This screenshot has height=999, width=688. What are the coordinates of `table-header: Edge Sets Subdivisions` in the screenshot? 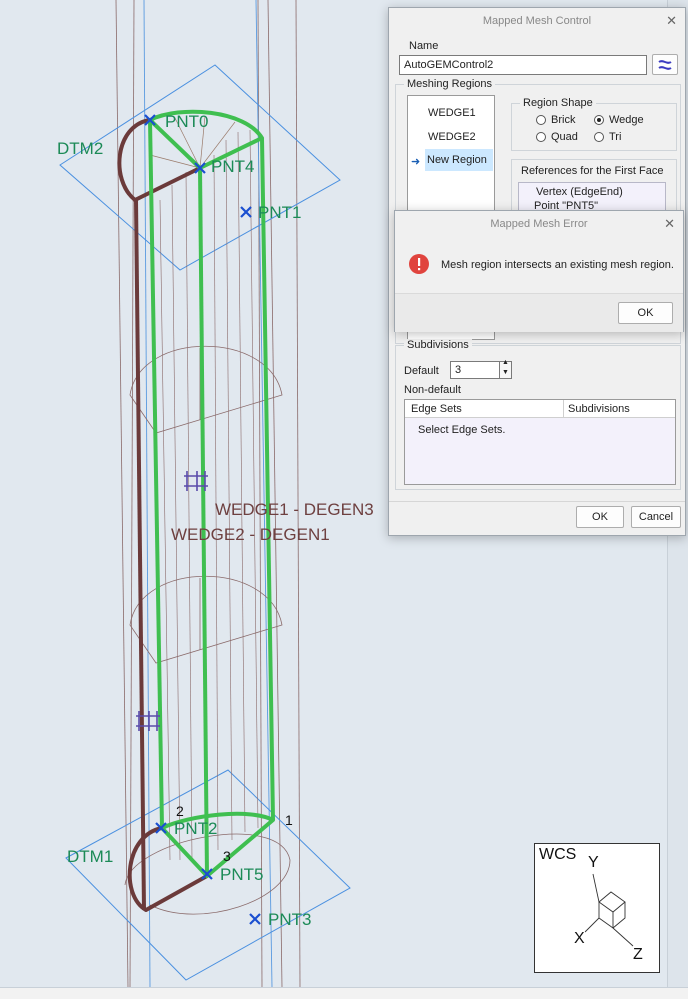 It's located at (540, 409).